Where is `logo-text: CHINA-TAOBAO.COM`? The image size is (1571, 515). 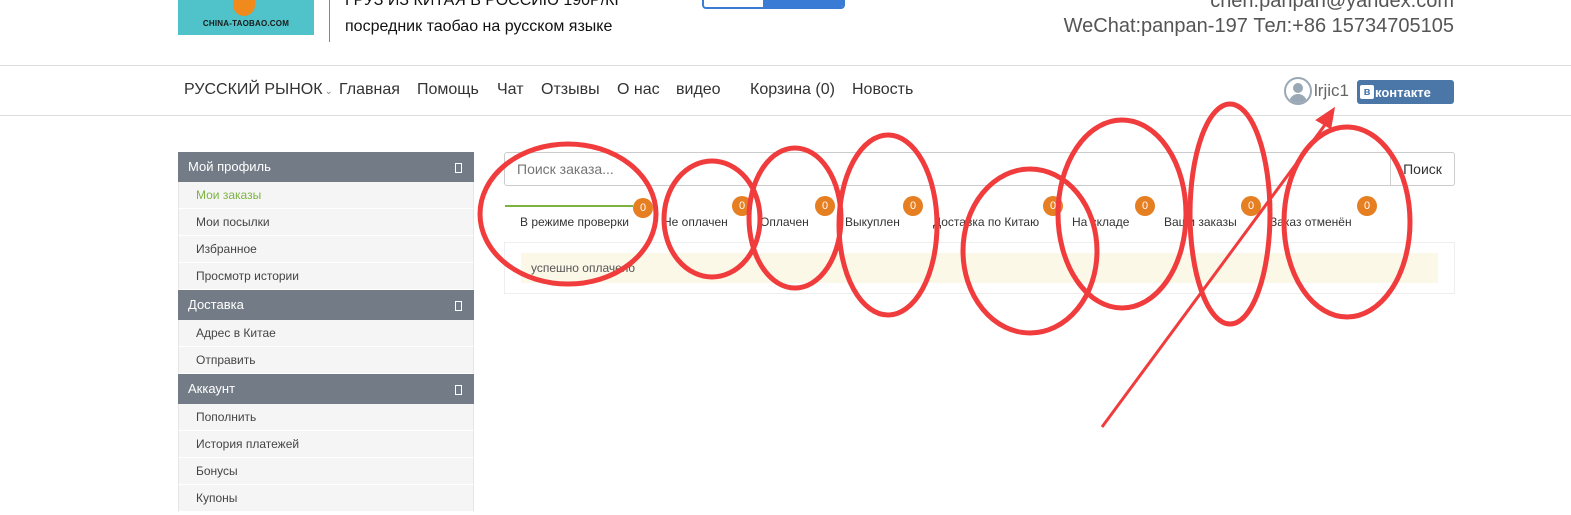
logo-text: CHINA-TAOBAO.COM is located at coordinates (246, 23).